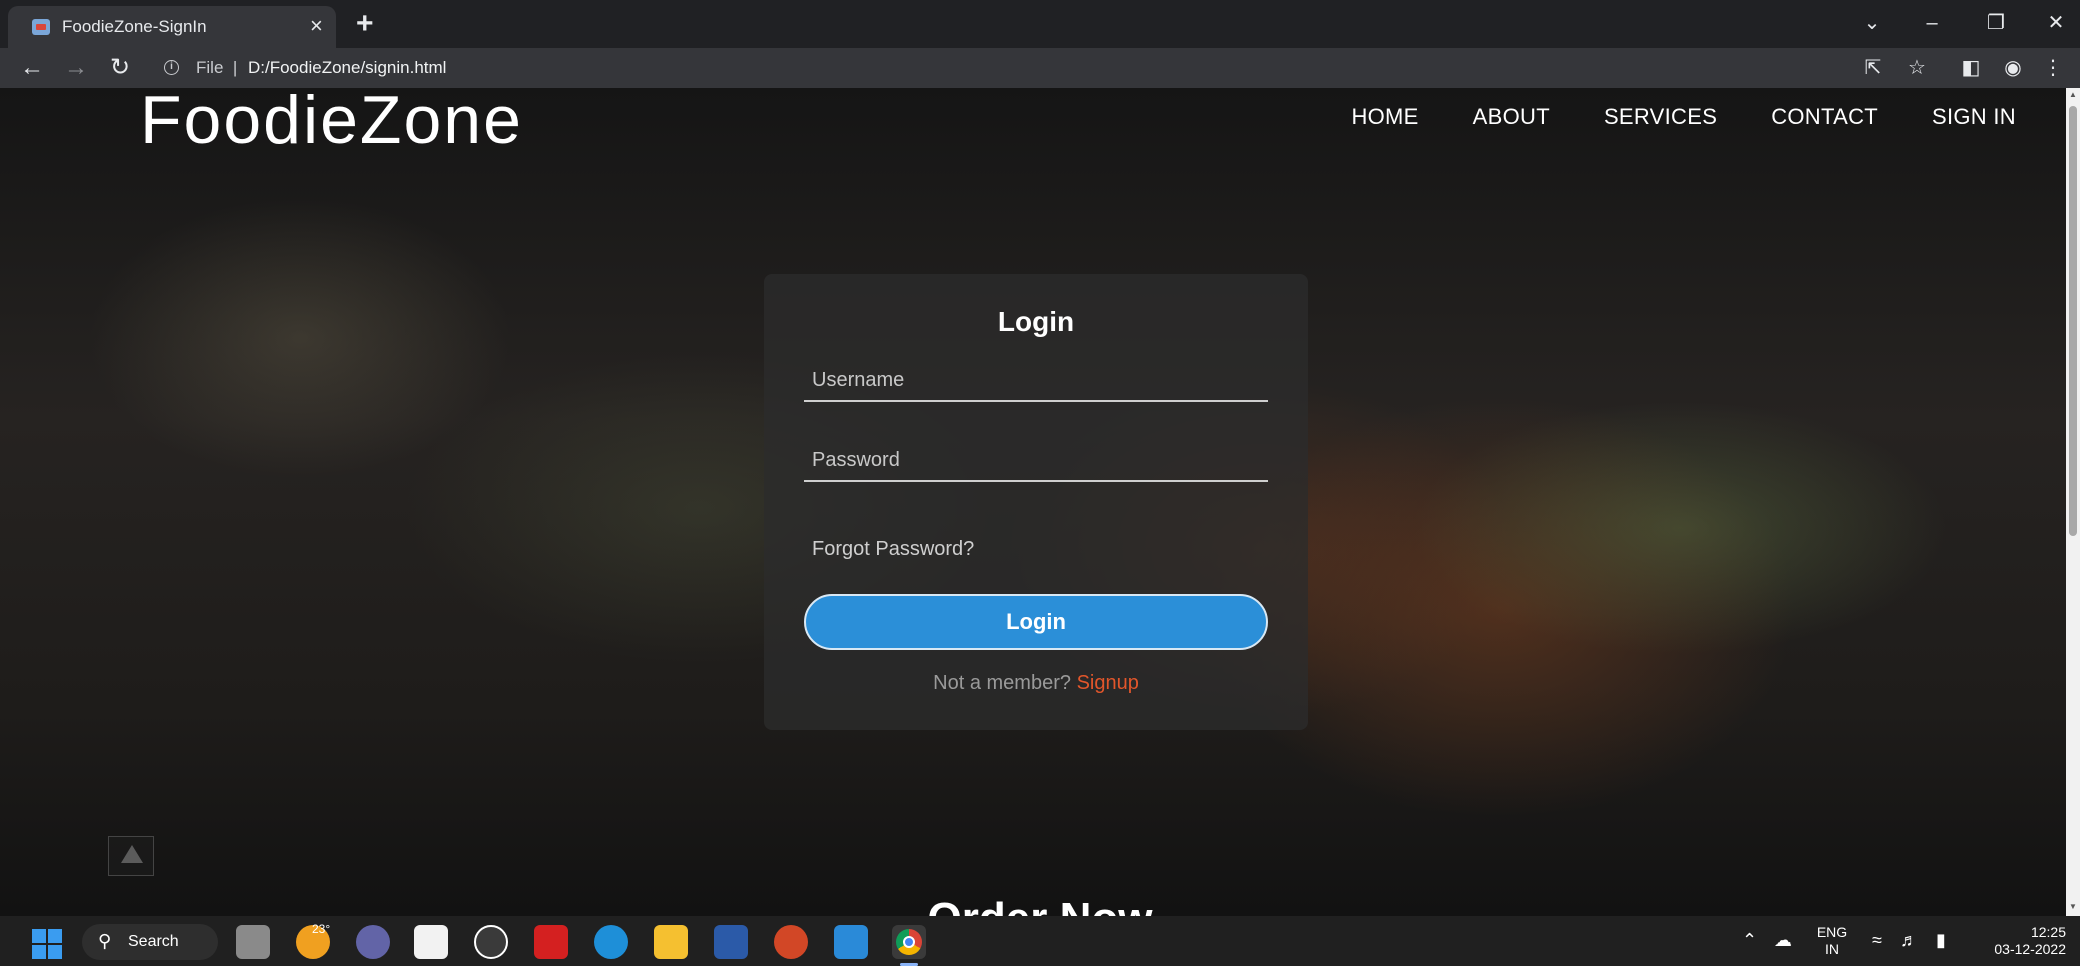 The image size is (2080, 966). I want to click on windows-start-icon, so click(47, 944).